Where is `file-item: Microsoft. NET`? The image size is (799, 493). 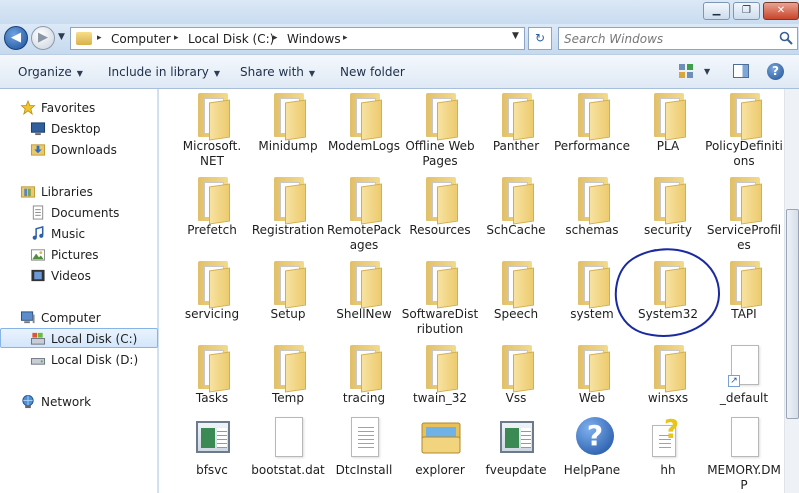
file-item: Microsoft. NET is located at coordinates (212, 133).